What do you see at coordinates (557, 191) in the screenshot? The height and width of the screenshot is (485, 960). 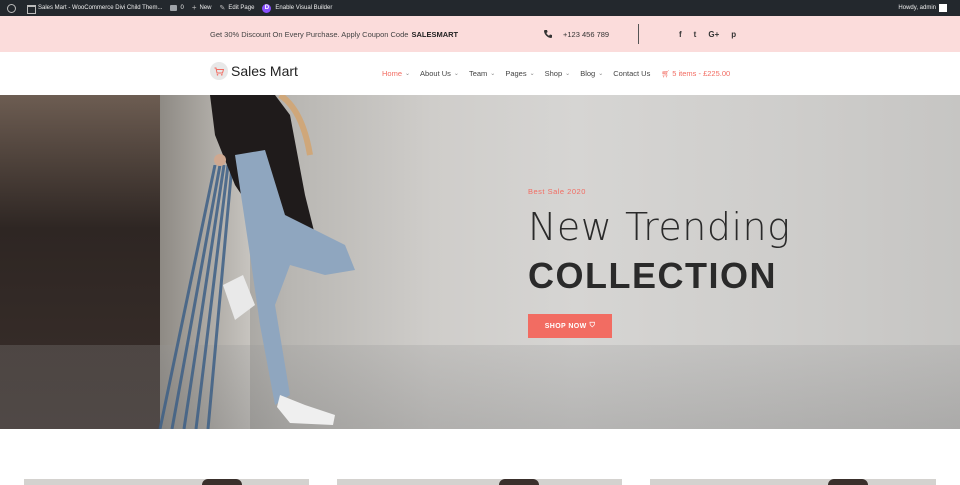 I see `hero-subtitle: Best Sale 2020` at bounding box center [557, 191].